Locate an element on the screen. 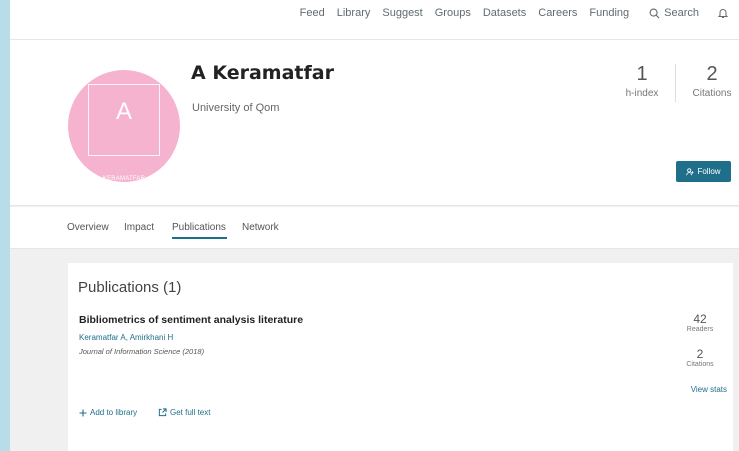  nav-library: Library is located at coordinates (354, 13).